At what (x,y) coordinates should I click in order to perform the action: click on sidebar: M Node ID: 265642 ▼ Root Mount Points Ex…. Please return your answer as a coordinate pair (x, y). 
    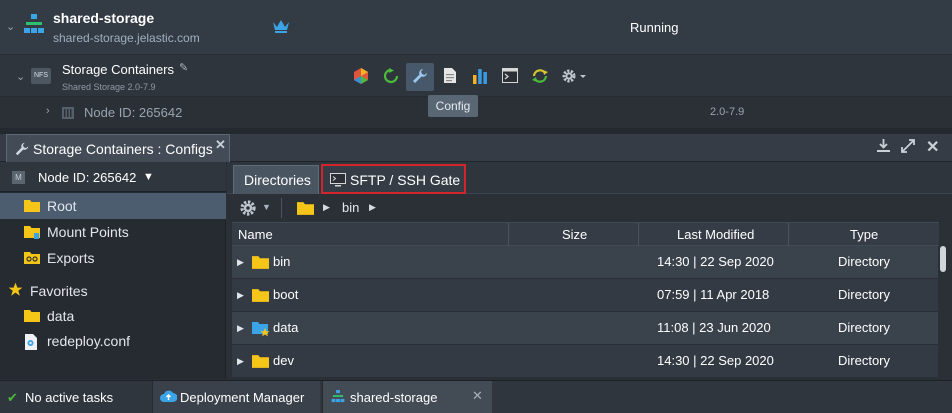
    Looking at the image, I should click on (113, 270).